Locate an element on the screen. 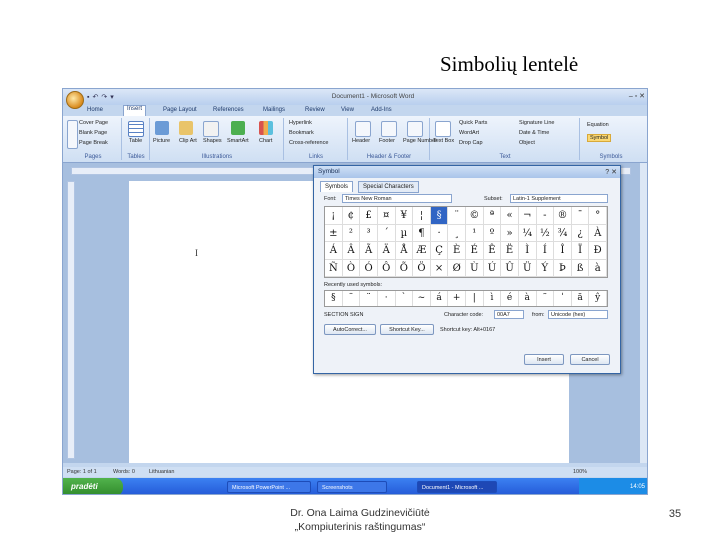 This screenshot has width=720, height=540. equation-button: Equation is located at coordinates (598, 125).